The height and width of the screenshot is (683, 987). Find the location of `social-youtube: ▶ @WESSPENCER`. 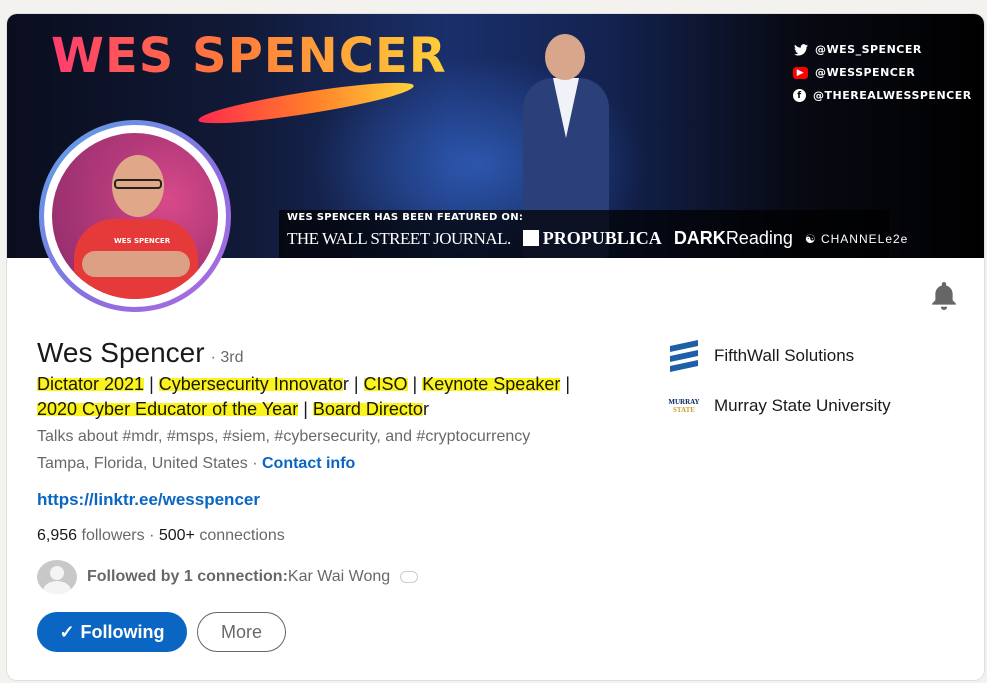

social-youtube: ▶ @WESSPENCER is located at coordinates (882, 72).